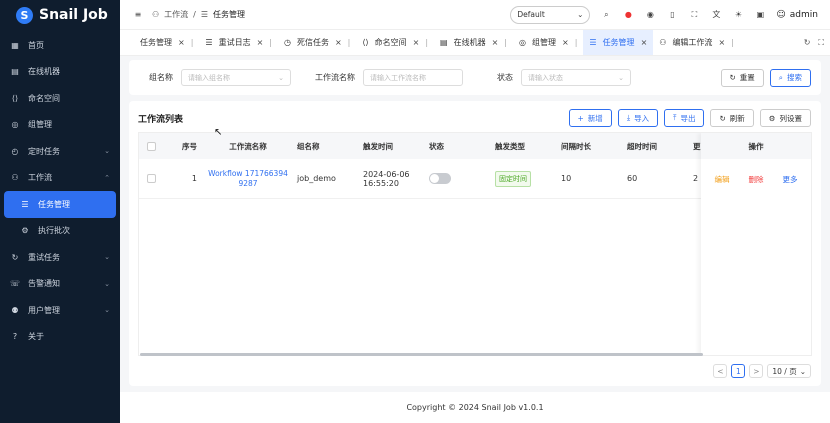 This screenshot has width=830, height=423. I want to click on workflow-filter-label: 工作流名称, so click(335, 77).